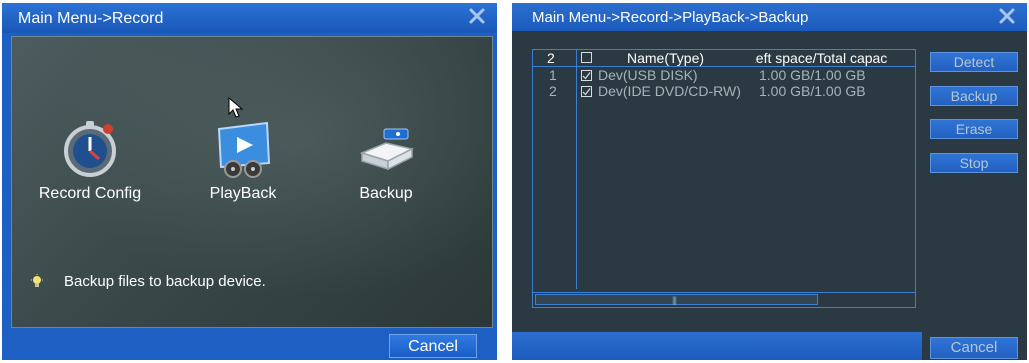  I want to click on grip-icon: |||, so click(674, 300).